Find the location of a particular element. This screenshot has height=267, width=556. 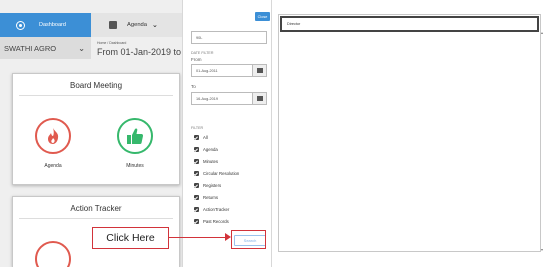

agenda-label: Agenda is located at coordinates (137, 25).